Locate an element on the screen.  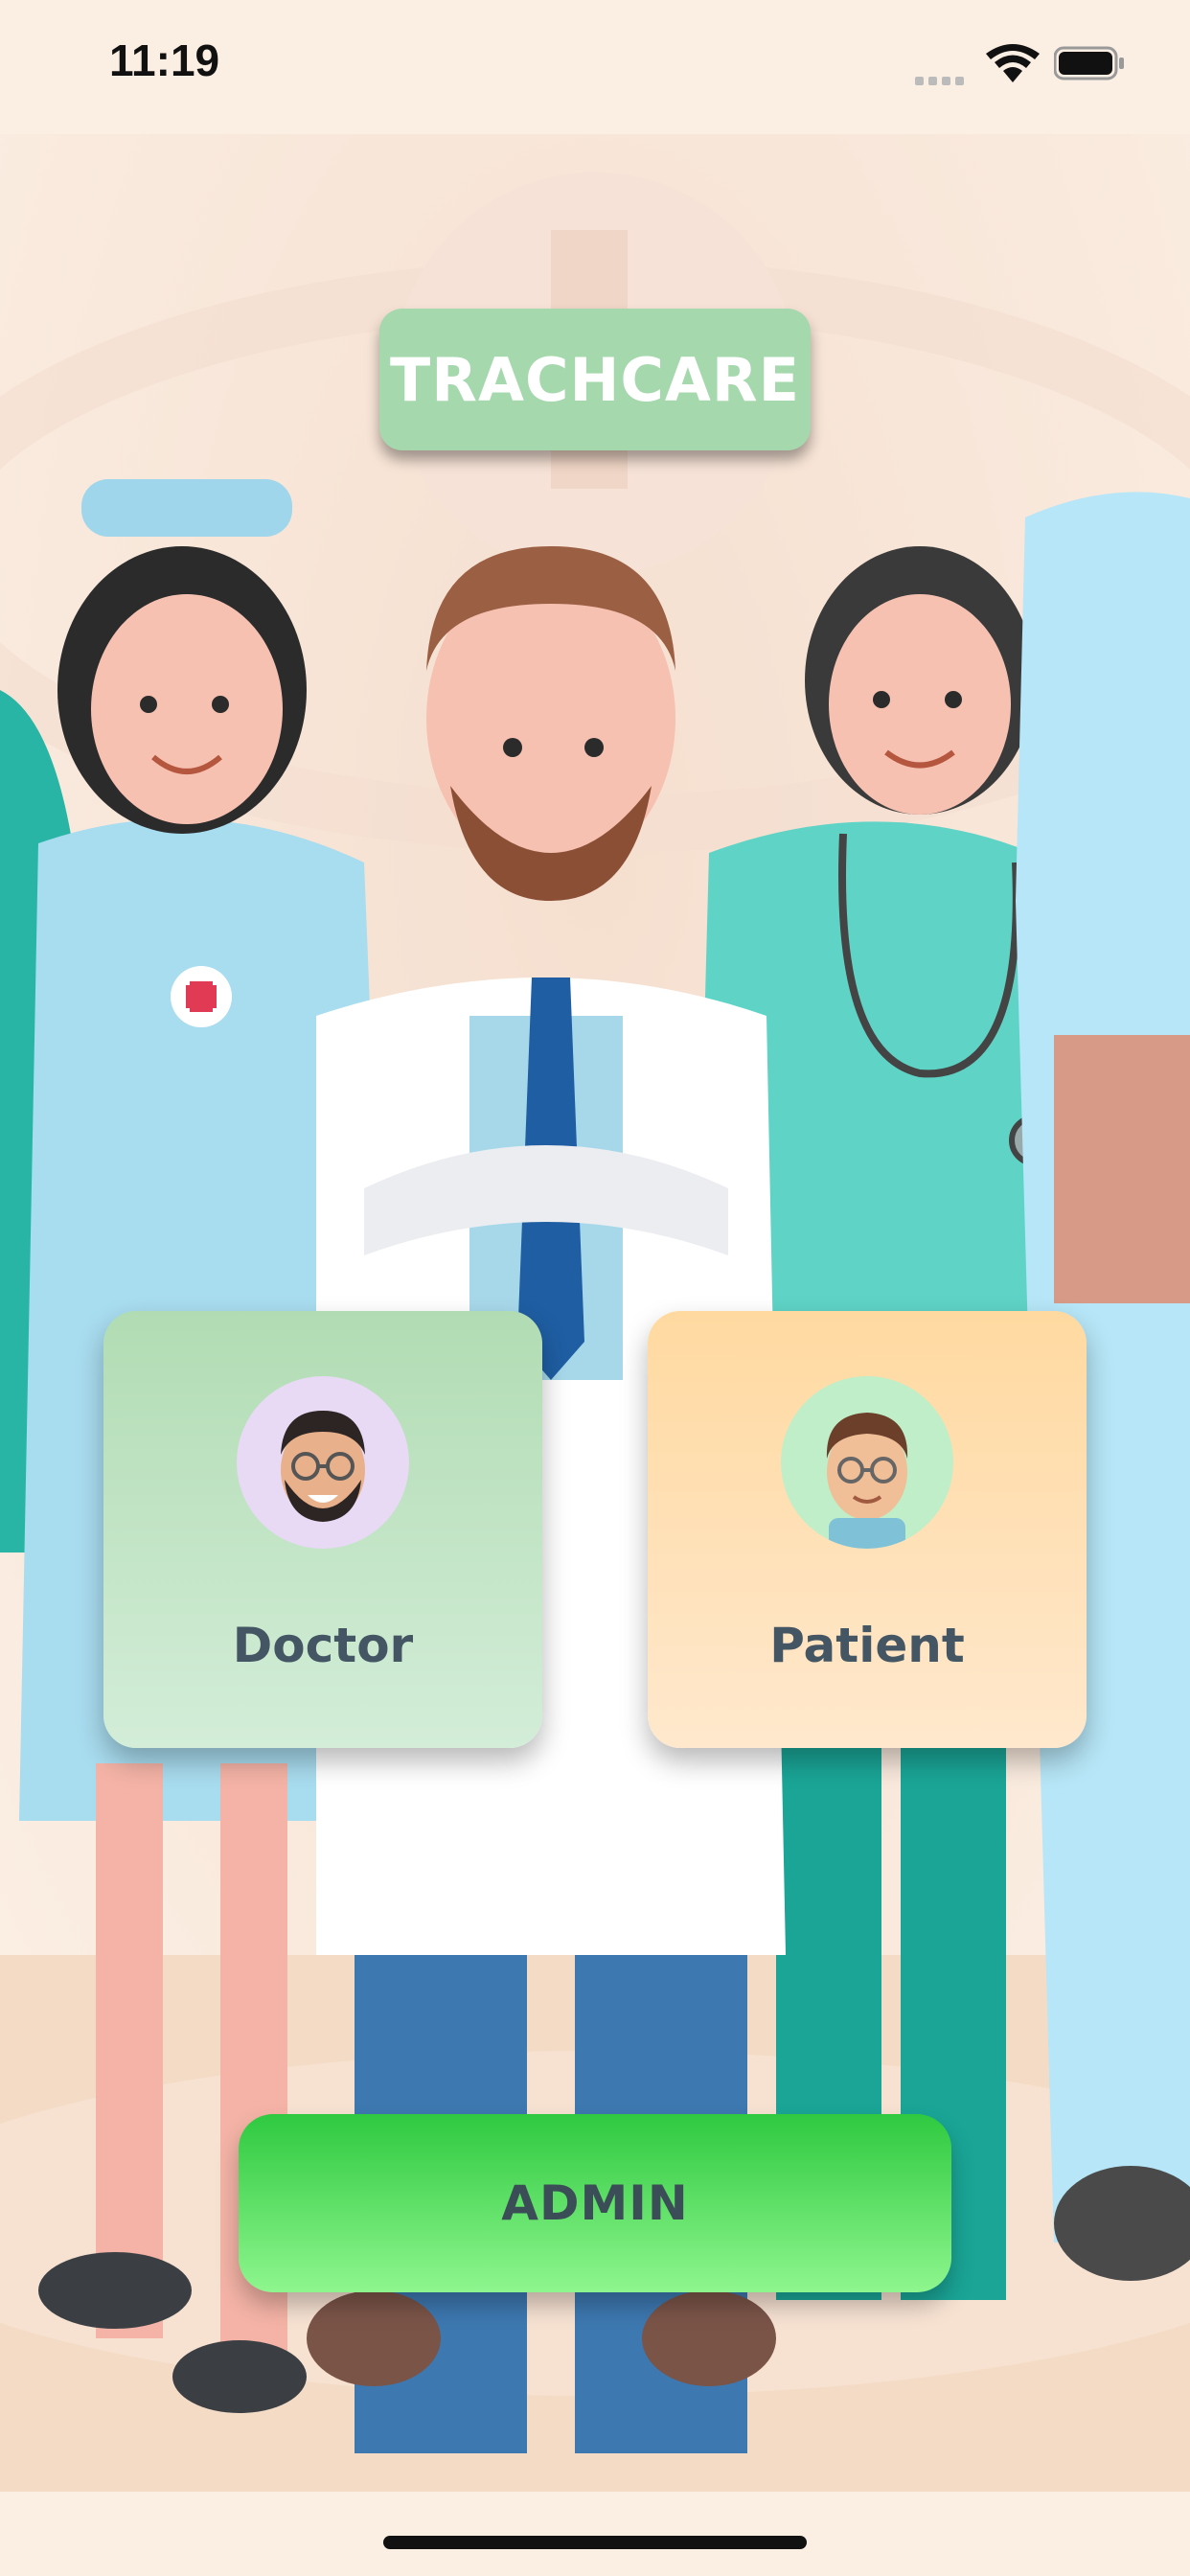
patient-avatar-icon is located at coordinates (867, 1462).